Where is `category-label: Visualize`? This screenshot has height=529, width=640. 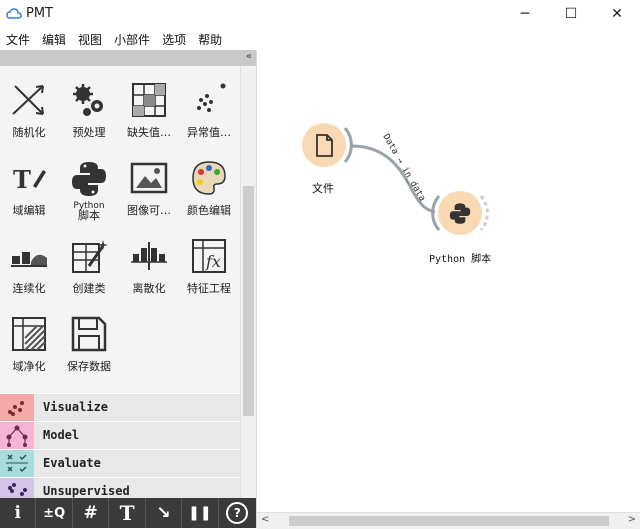
category-label: Visualize is located at coordinates (76, 407).